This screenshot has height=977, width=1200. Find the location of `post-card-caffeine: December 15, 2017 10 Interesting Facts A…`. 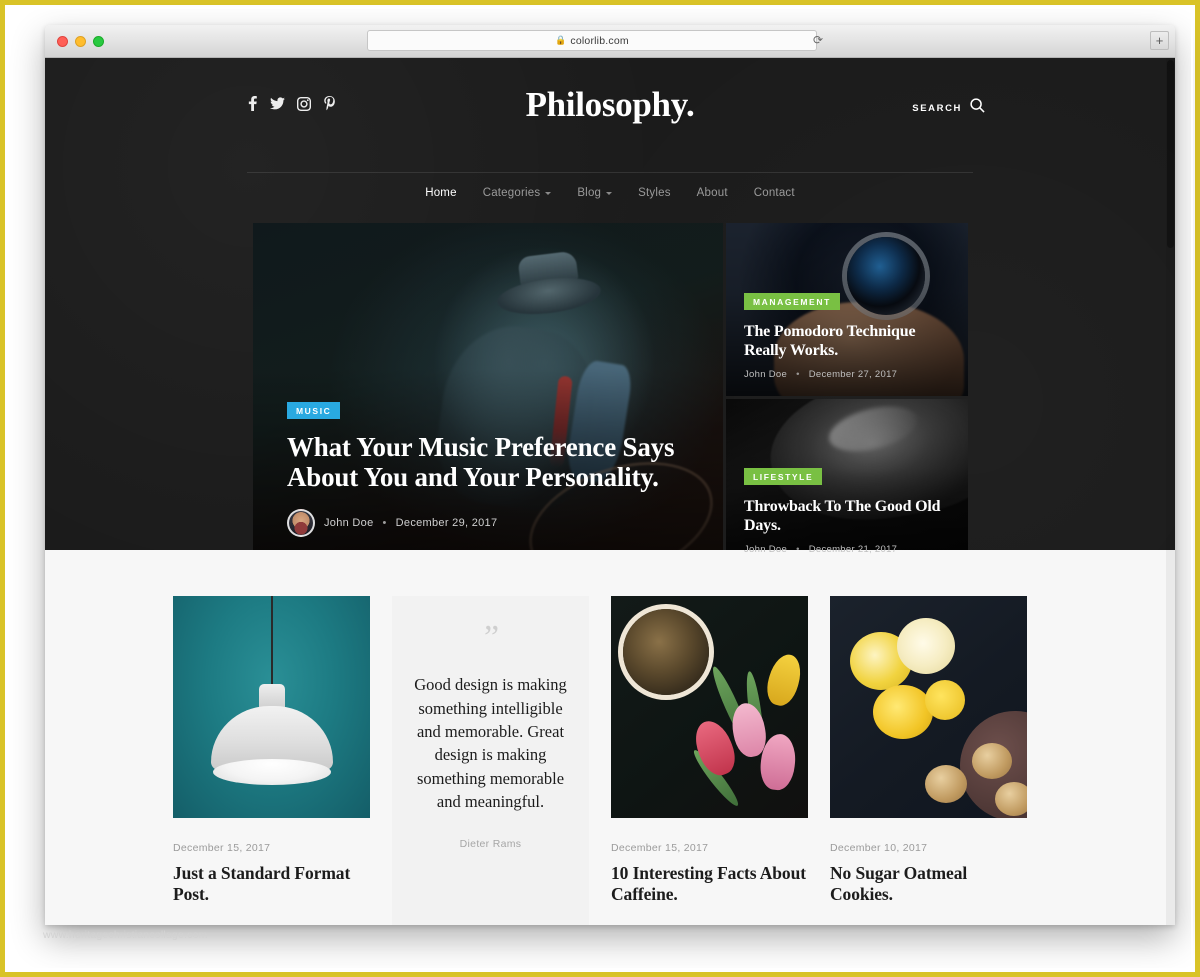

post-card-caffeine: December 15, 2017 10 Interesting Facts A… is located at coordinates (709, 760).